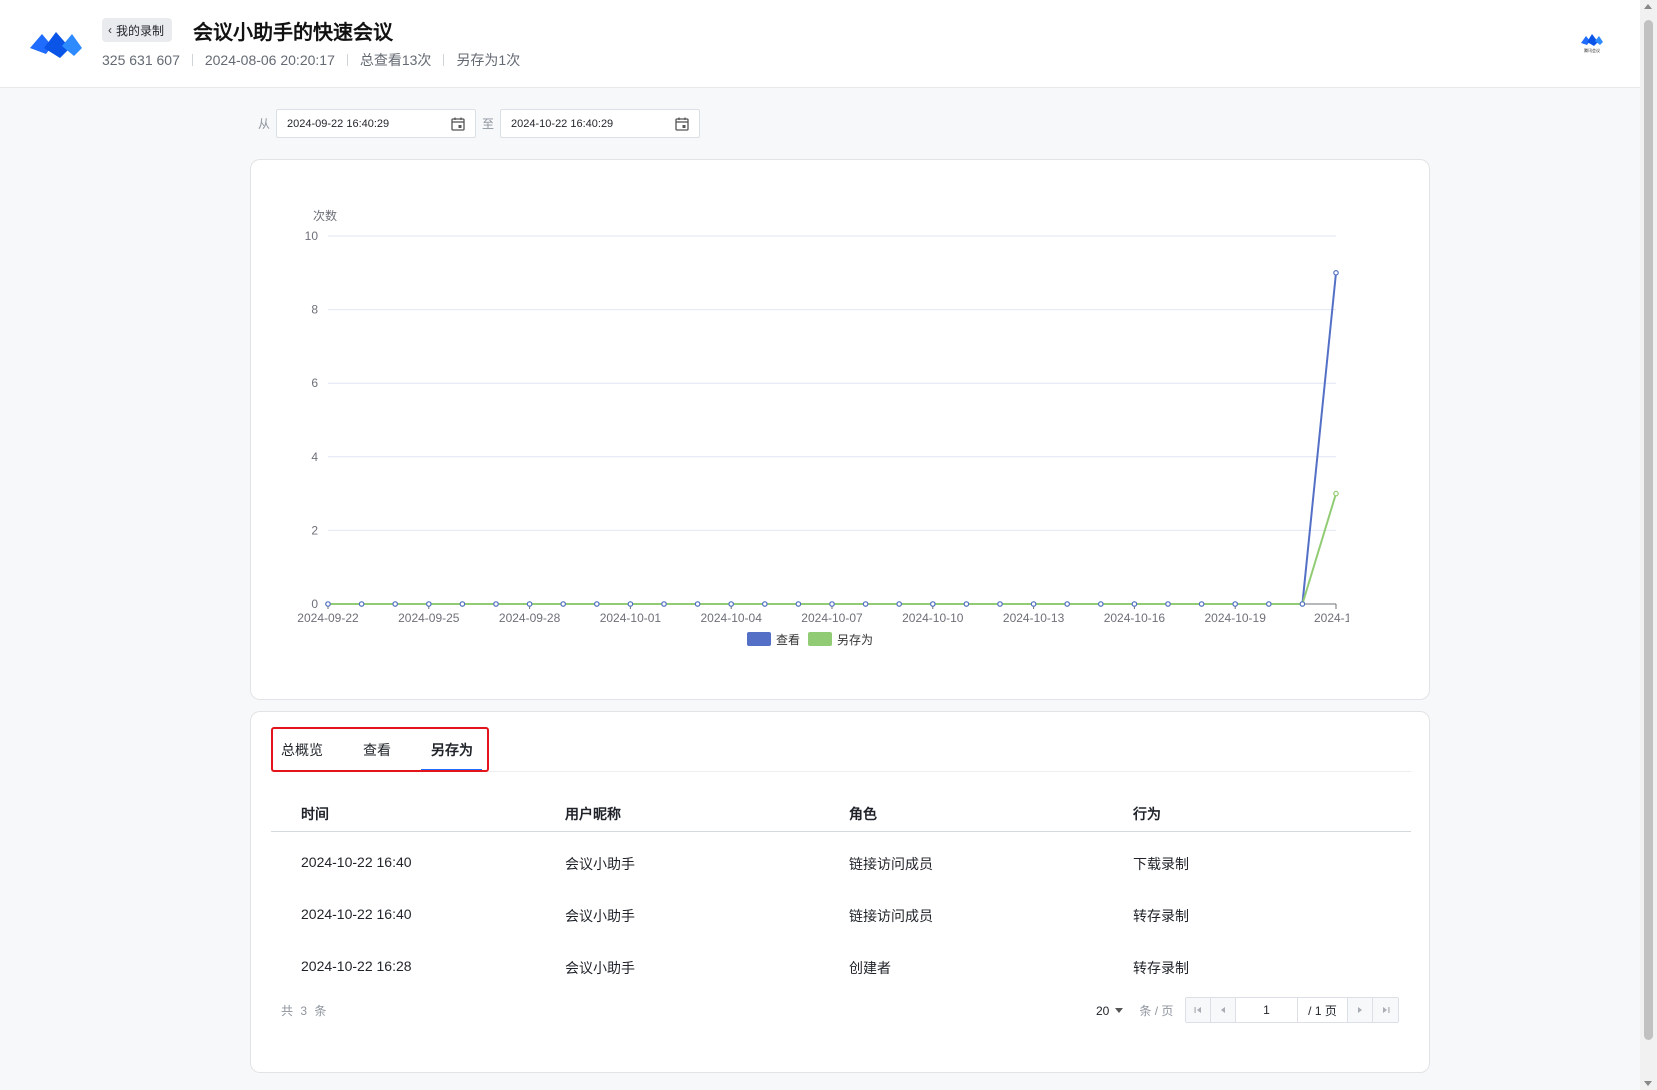 The height and width of the screenshot is (1090, 1657). What do you see at coordinates (1360, 1010) in the screenshot?
I see `next-page-button` at bounding box center [1360, 1010].